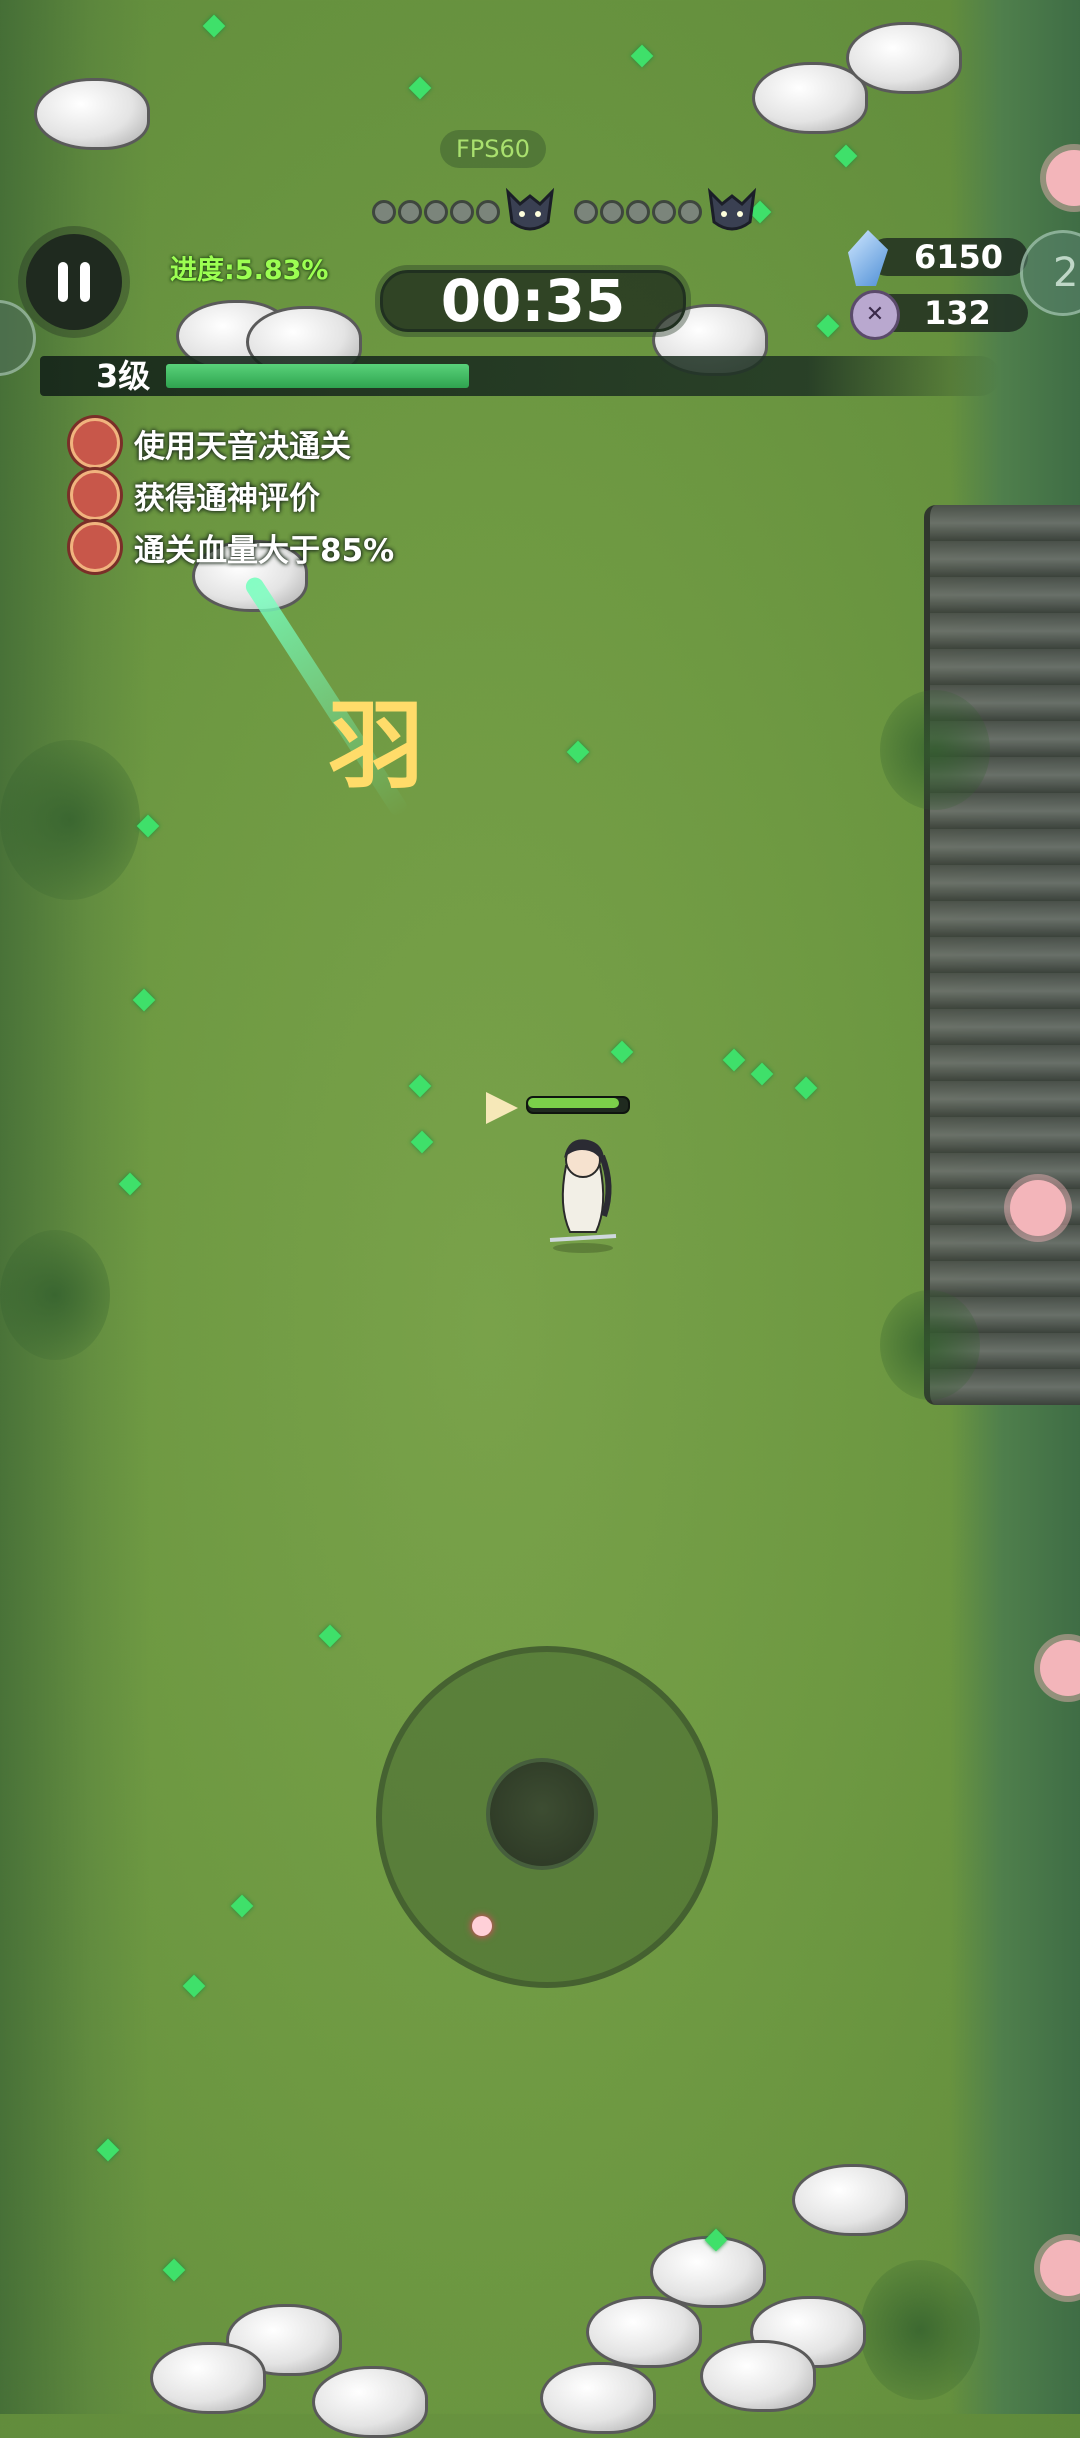 Image resolution: width=1080 pixels, height=2438 pixels. Describe the element at coordinates (875, 315) in the screenshot. I see `skull-icon: ✕` at that location.